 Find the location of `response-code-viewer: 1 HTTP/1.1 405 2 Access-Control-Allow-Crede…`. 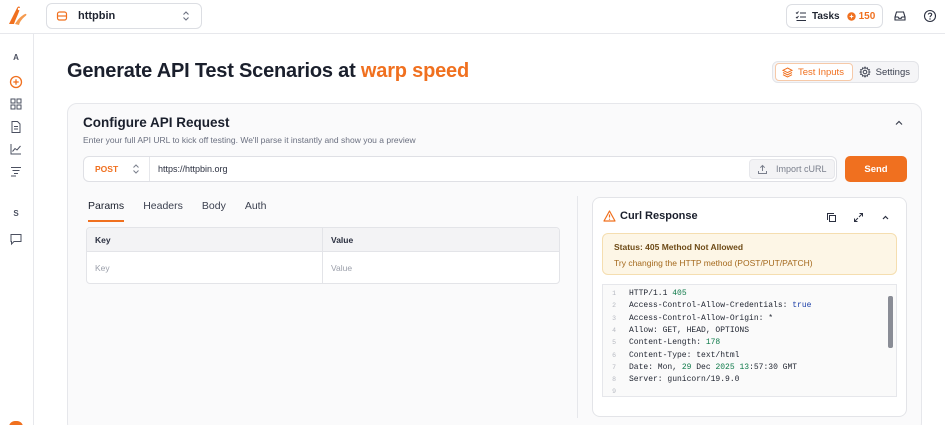

response-code-viewer: 1 HTTP/1.1 405 2 Access-Control-Allow-Crede… is located at coordinates (749, 340).